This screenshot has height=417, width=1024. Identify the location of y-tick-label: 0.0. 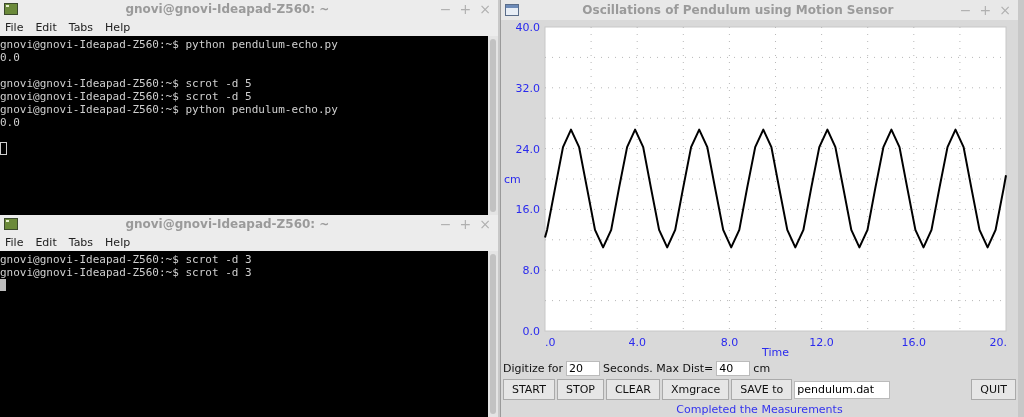
(531, 331).